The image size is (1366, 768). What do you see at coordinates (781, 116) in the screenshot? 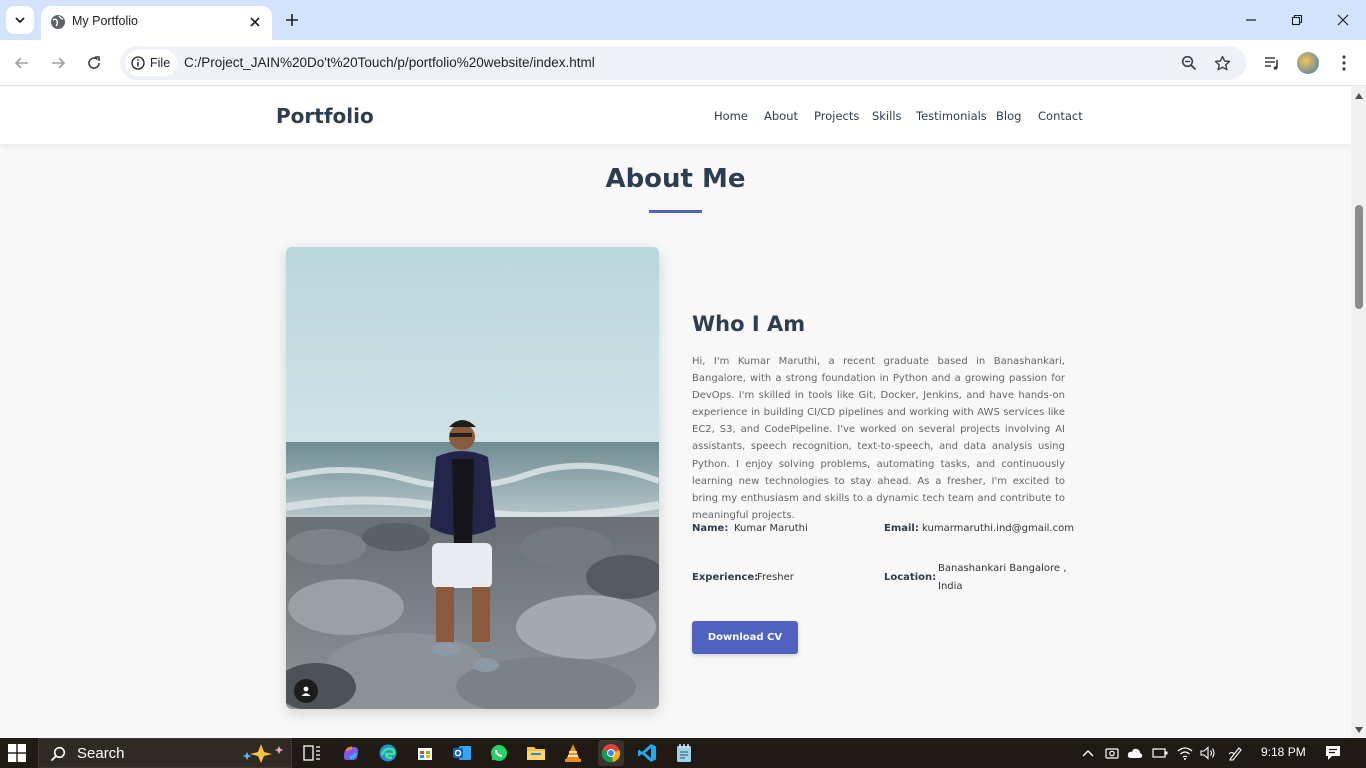
I see `nav-about: About` at bounding box center [781, 116].